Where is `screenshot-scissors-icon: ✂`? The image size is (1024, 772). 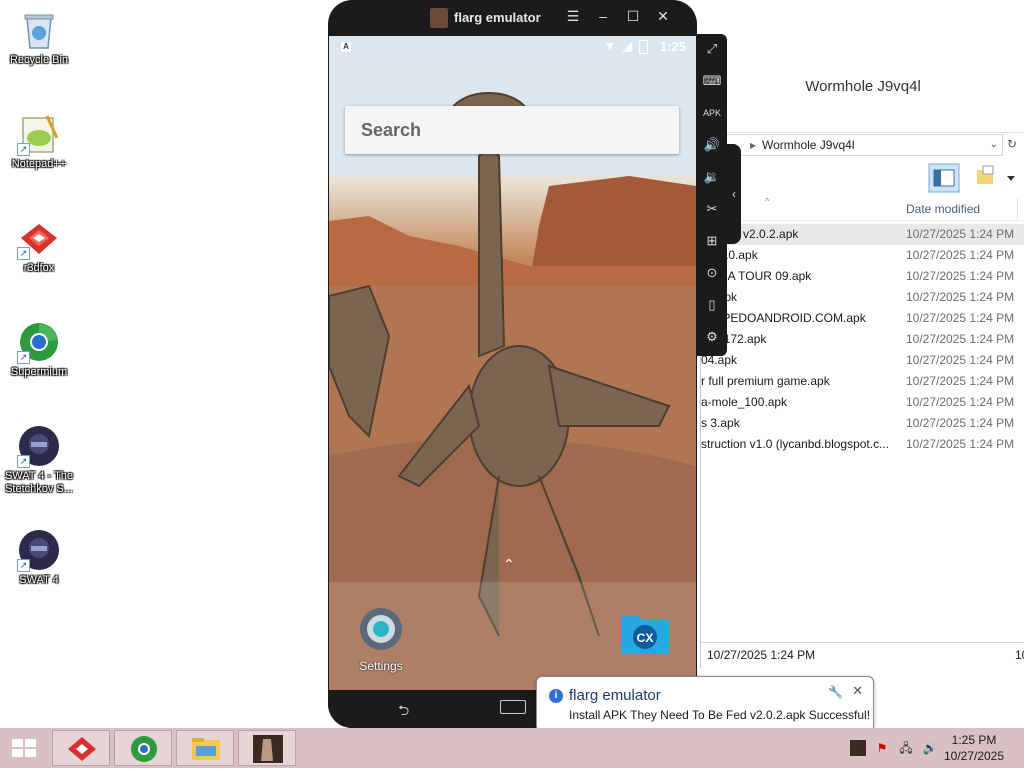 screenshot-scissors-icon: ✂ is located at coordinates (712, 209).